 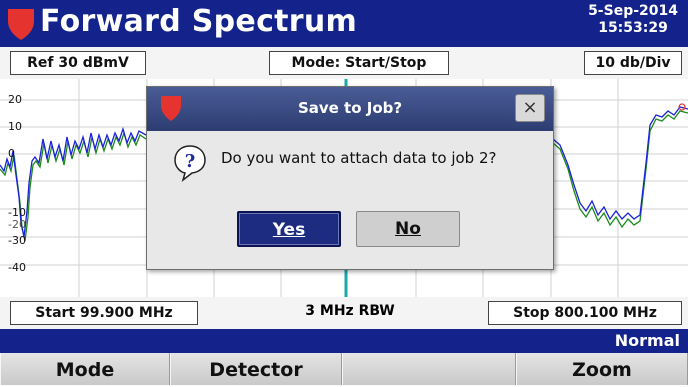 I want to click on scale-indicator: 10 db/Div, so click(x=633, y=63).